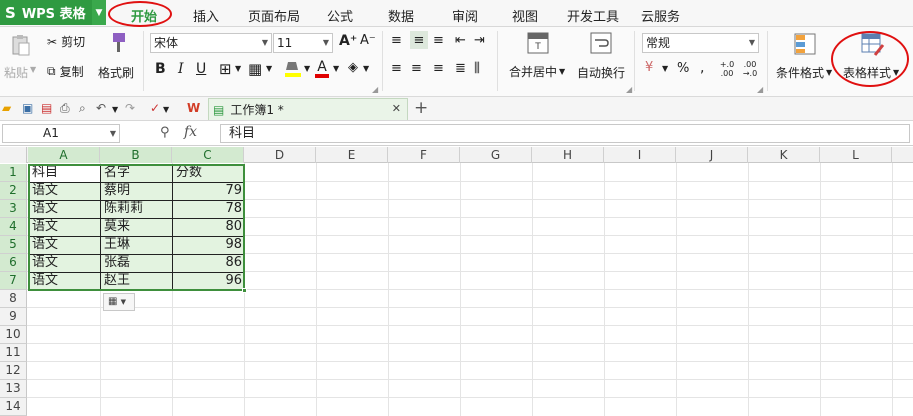 The width and height of the screenshot is (913, 416). Describe the element at coordinates (101, 108) in the screenshot. I see `undo-icon: ↶` at that location.